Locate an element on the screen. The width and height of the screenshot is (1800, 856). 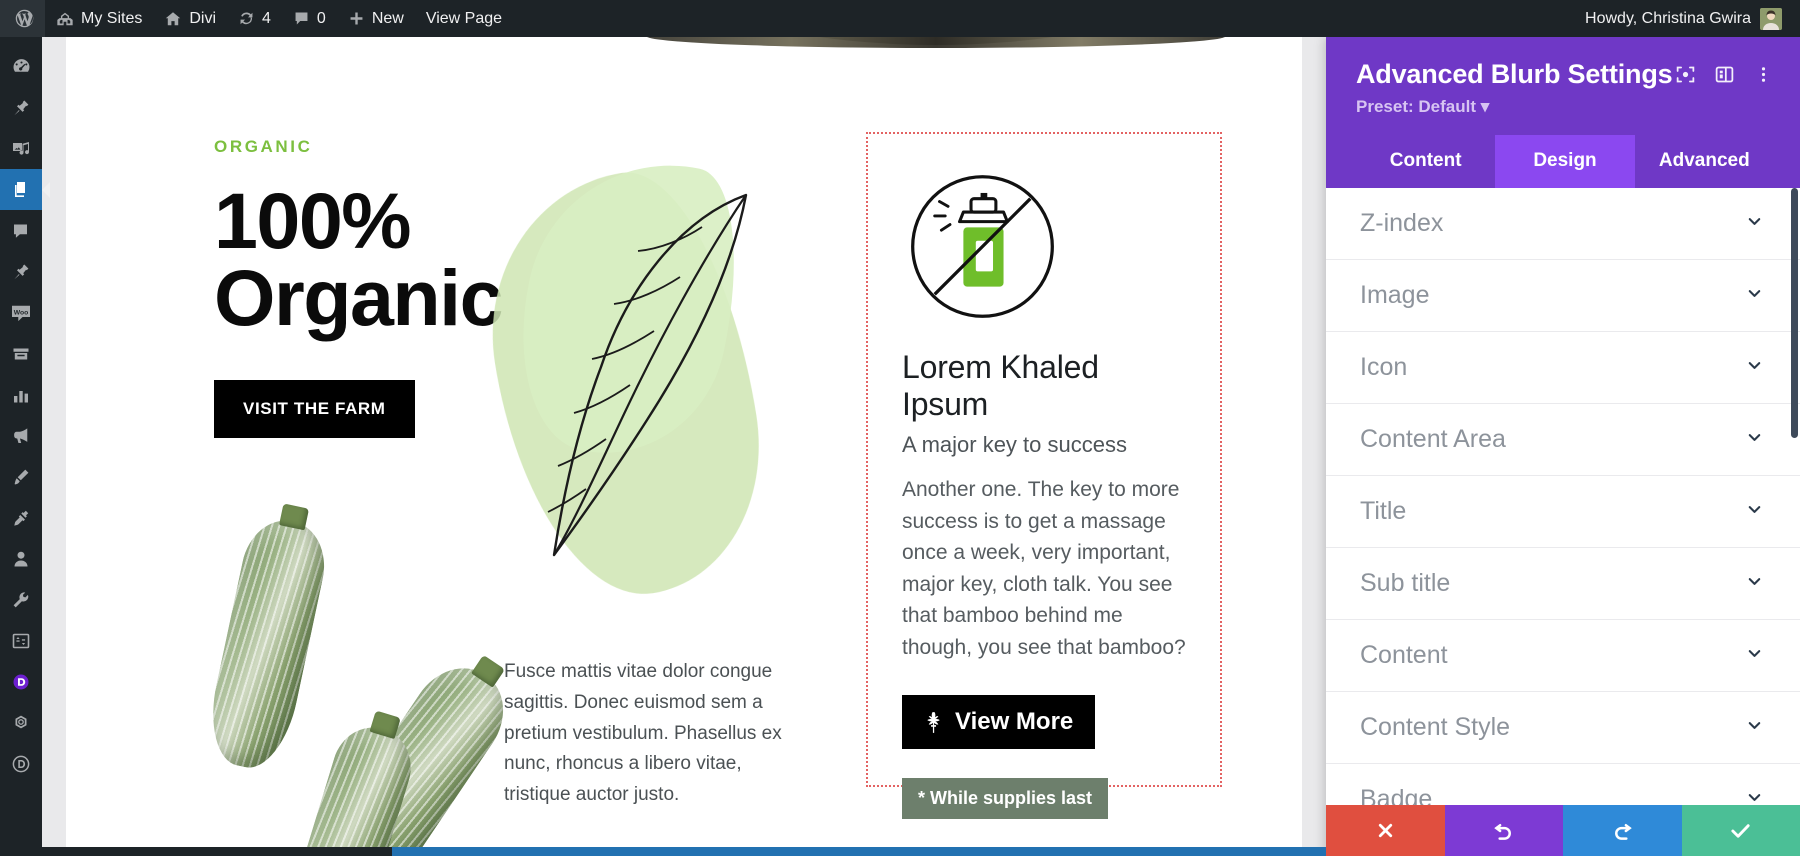
sidebar-item-pages is located at coordinates (25, 189).